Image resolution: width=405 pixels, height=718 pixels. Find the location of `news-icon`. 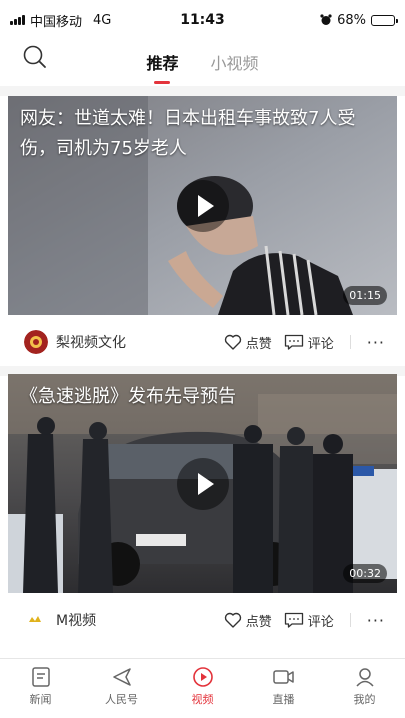

news-icon is located at coordinates (40, 677).